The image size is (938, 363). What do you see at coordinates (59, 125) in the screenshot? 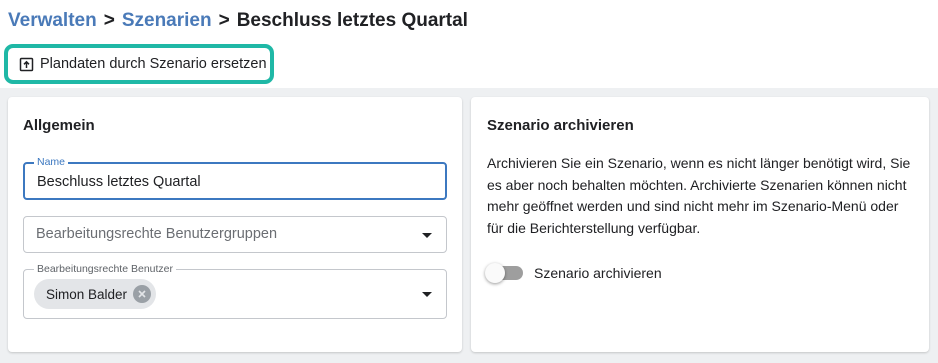
I see `general-card-title: Allgemein` at bounding box center [59, 125].